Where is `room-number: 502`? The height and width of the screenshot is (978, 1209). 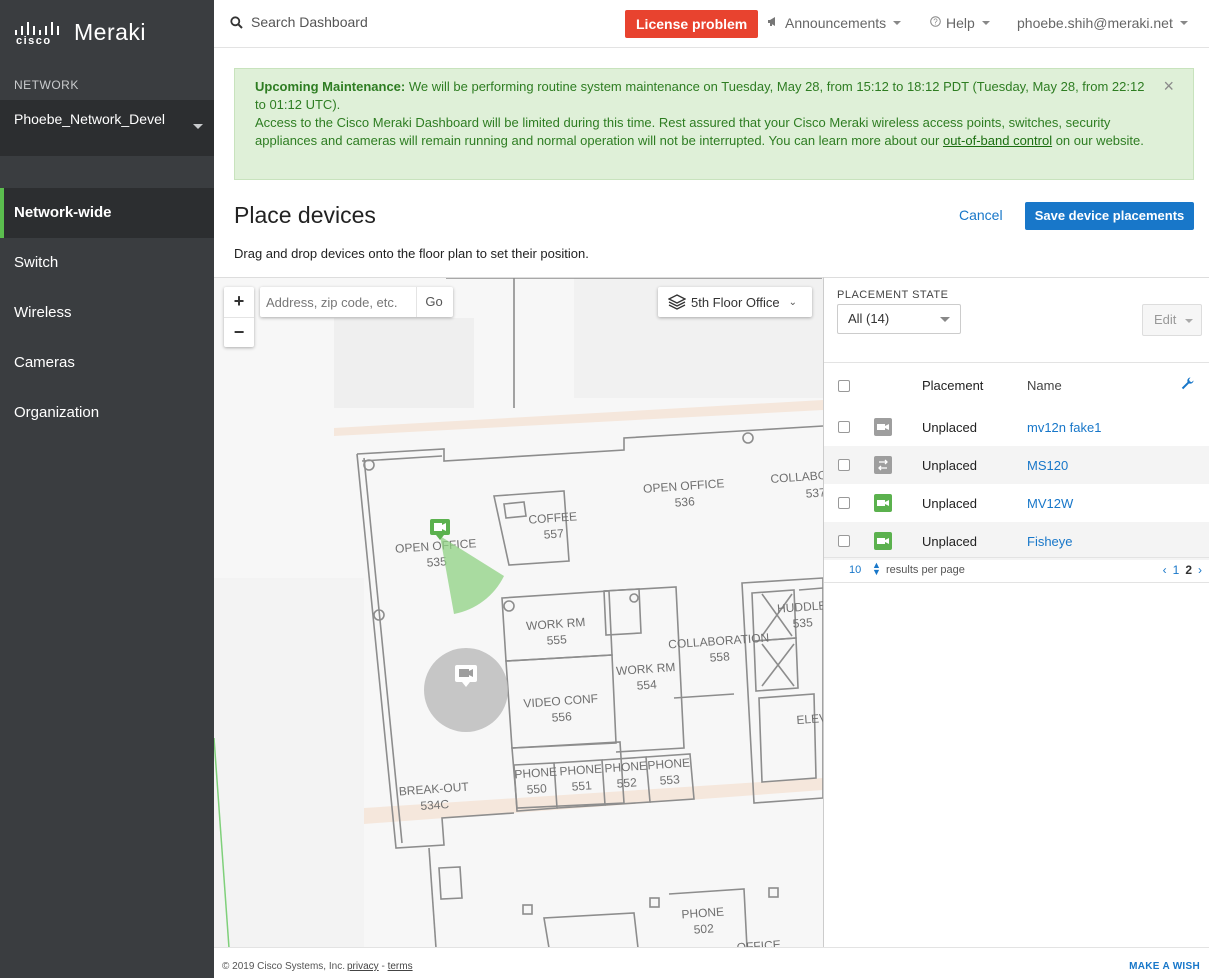
room-number: 502 is located at coordinates (703, 928).